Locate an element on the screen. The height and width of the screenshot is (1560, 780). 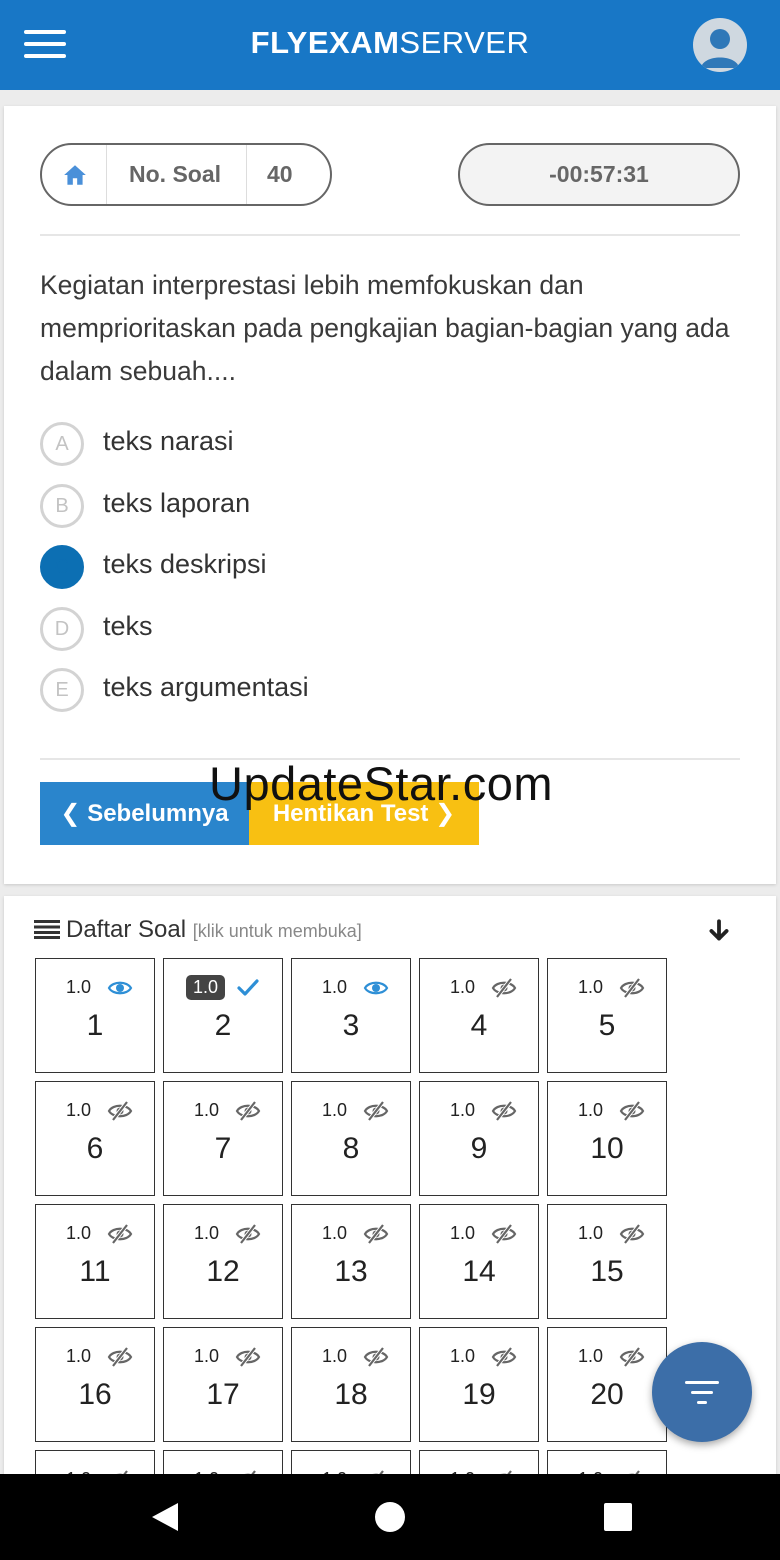
question-cell-2: 1.0 2 is located at coordinates (223, 1015).